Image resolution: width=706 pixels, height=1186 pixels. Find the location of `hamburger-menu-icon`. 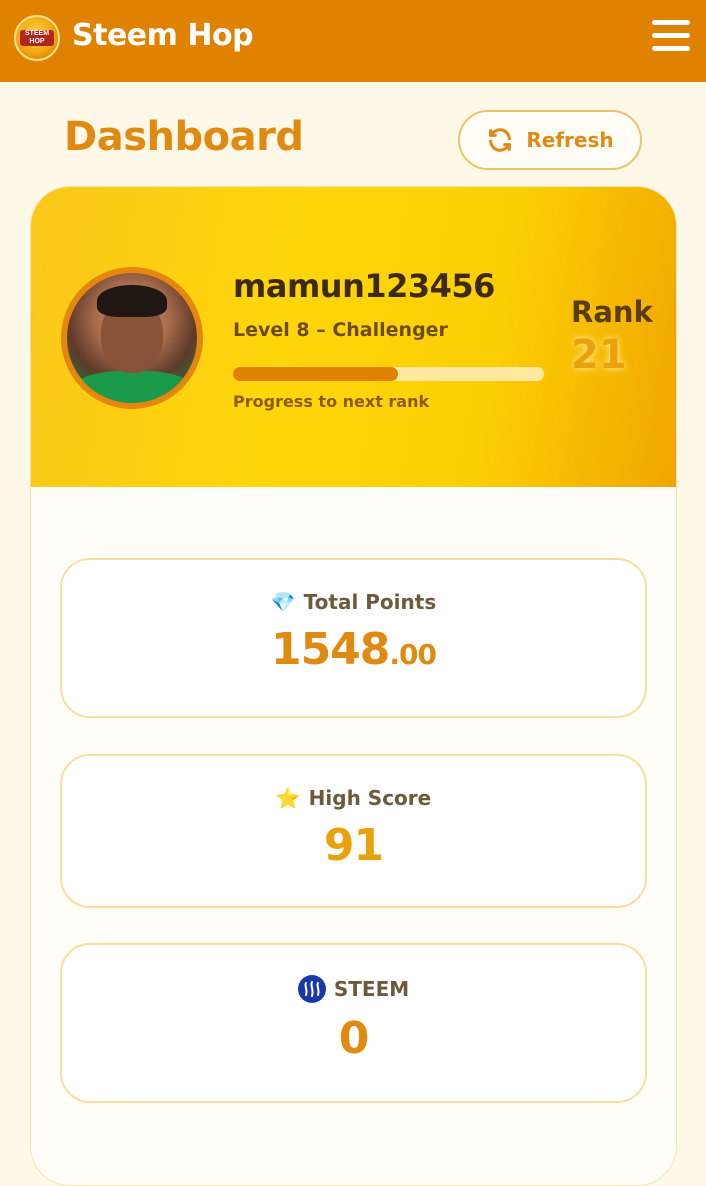

hamburger-menu-icon is located at coordinates (672, 38).